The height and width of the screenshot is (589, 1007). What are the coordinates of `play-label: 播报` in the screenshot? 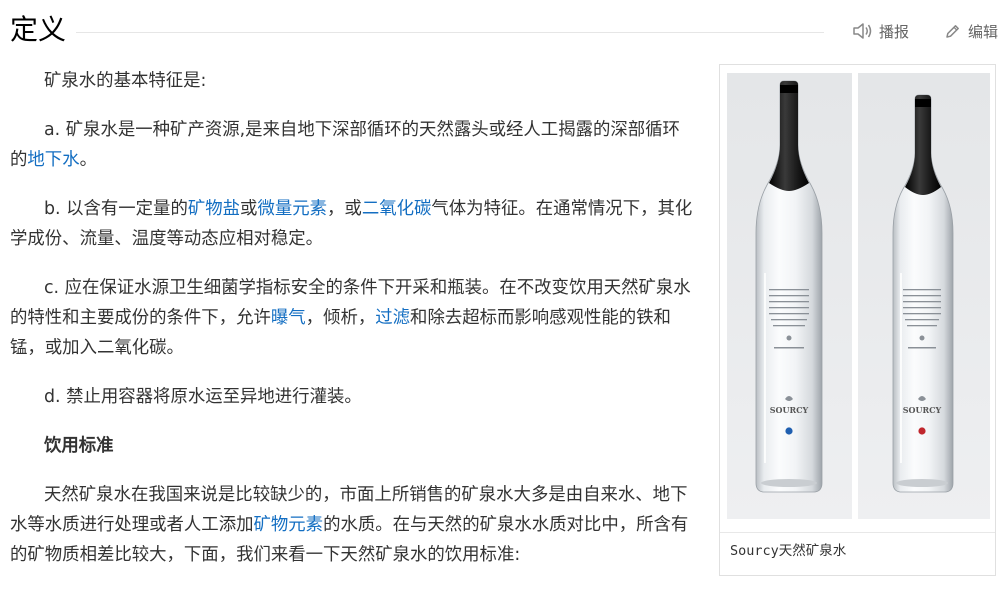 It's located at (894, 31).